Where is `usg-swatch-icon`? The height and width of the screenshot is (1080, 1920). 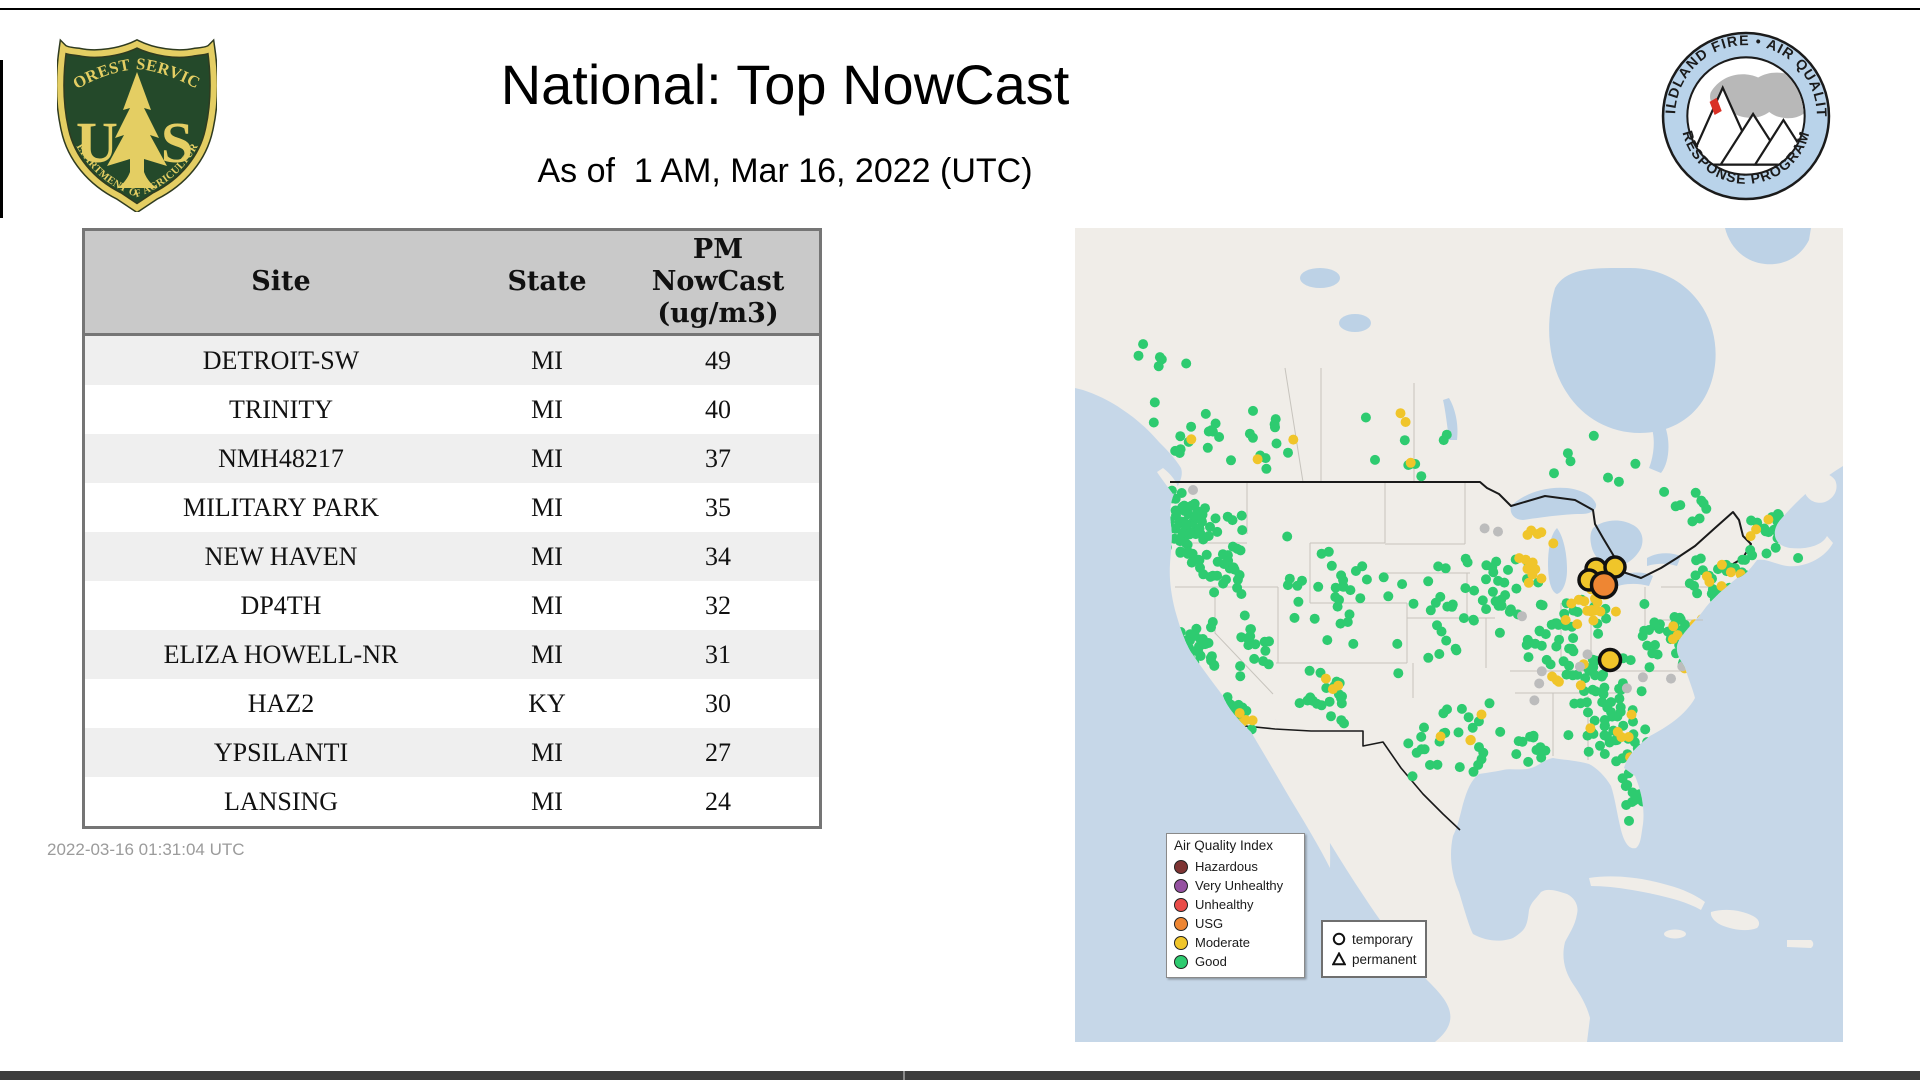
usg-swatch-icon is located at coordinates (1181, 923).